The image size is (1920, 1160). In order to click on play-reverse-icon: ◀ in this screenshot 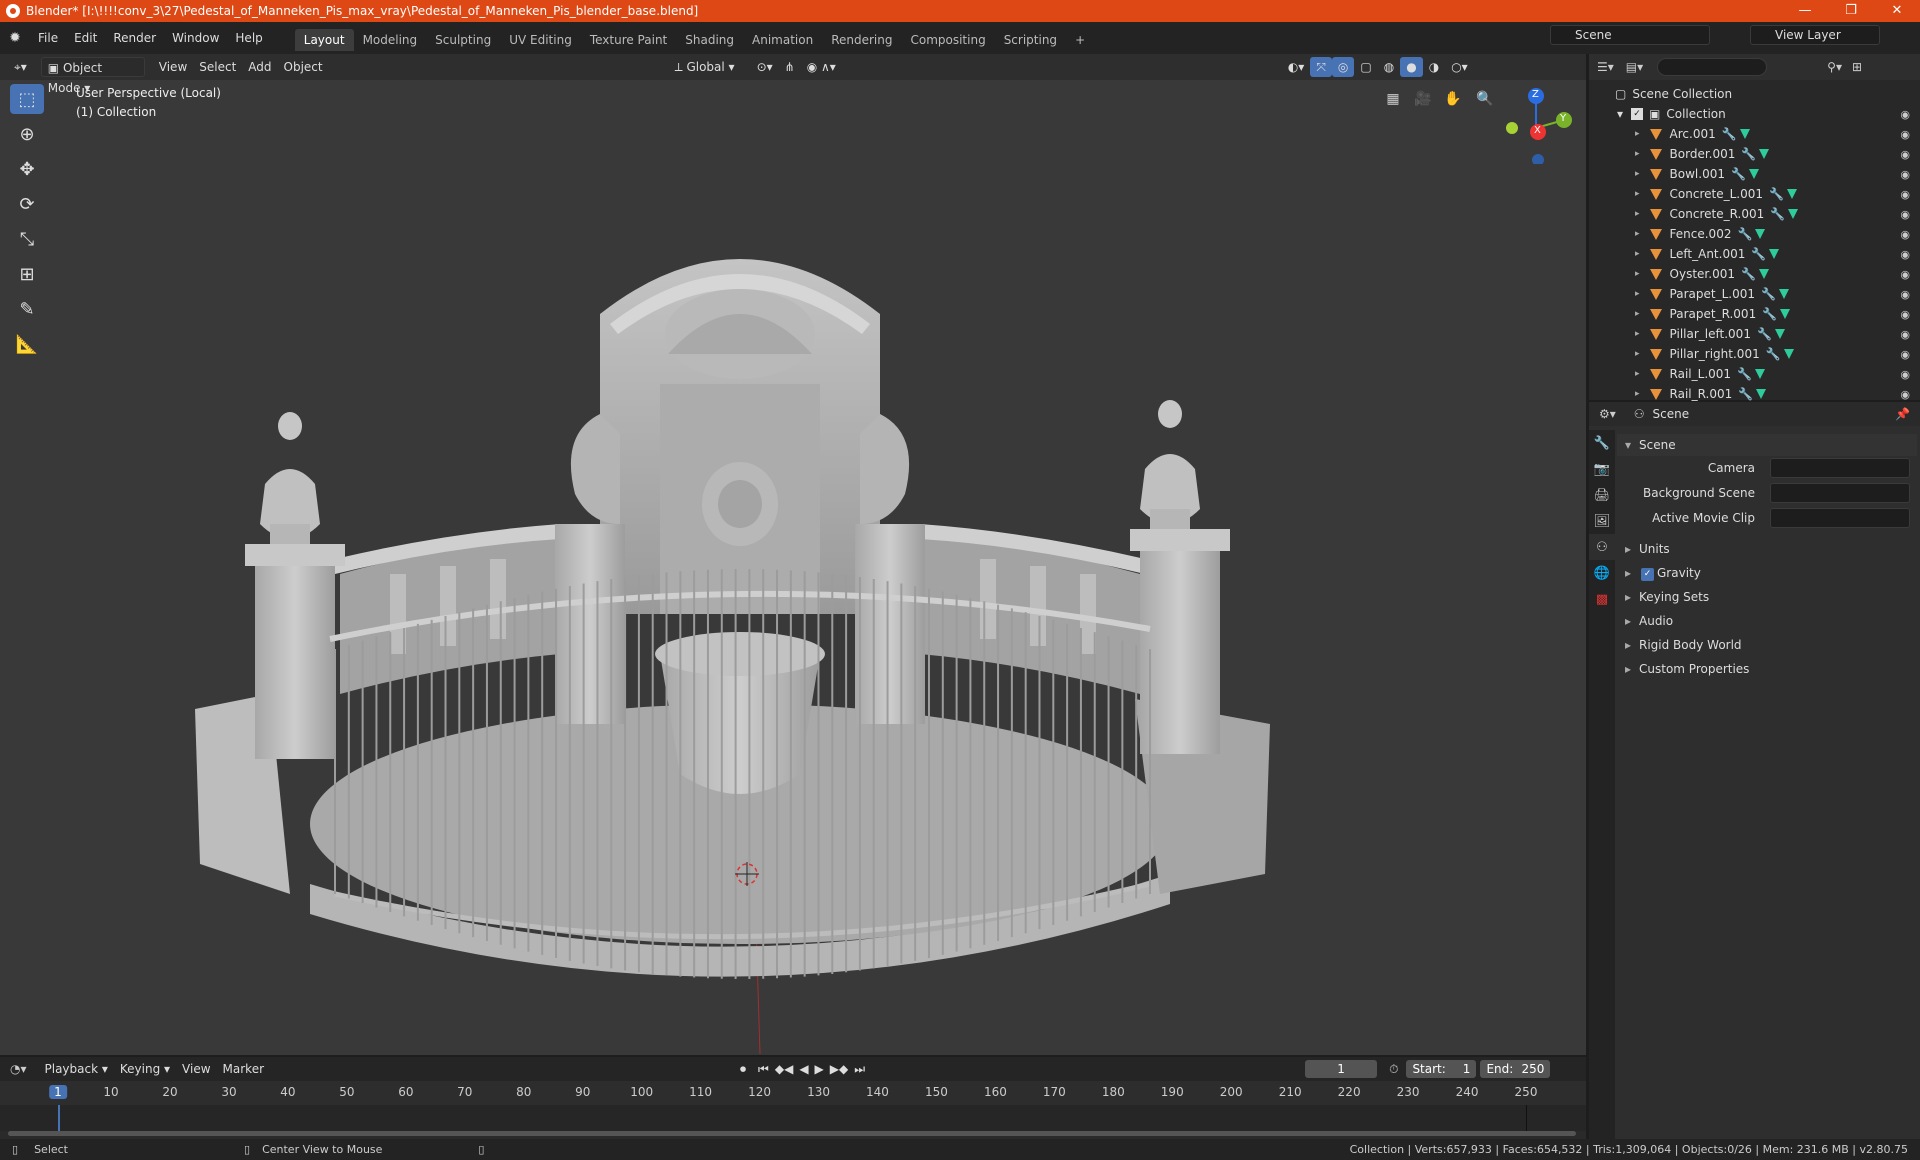, I will do `click(803, 1069)`.